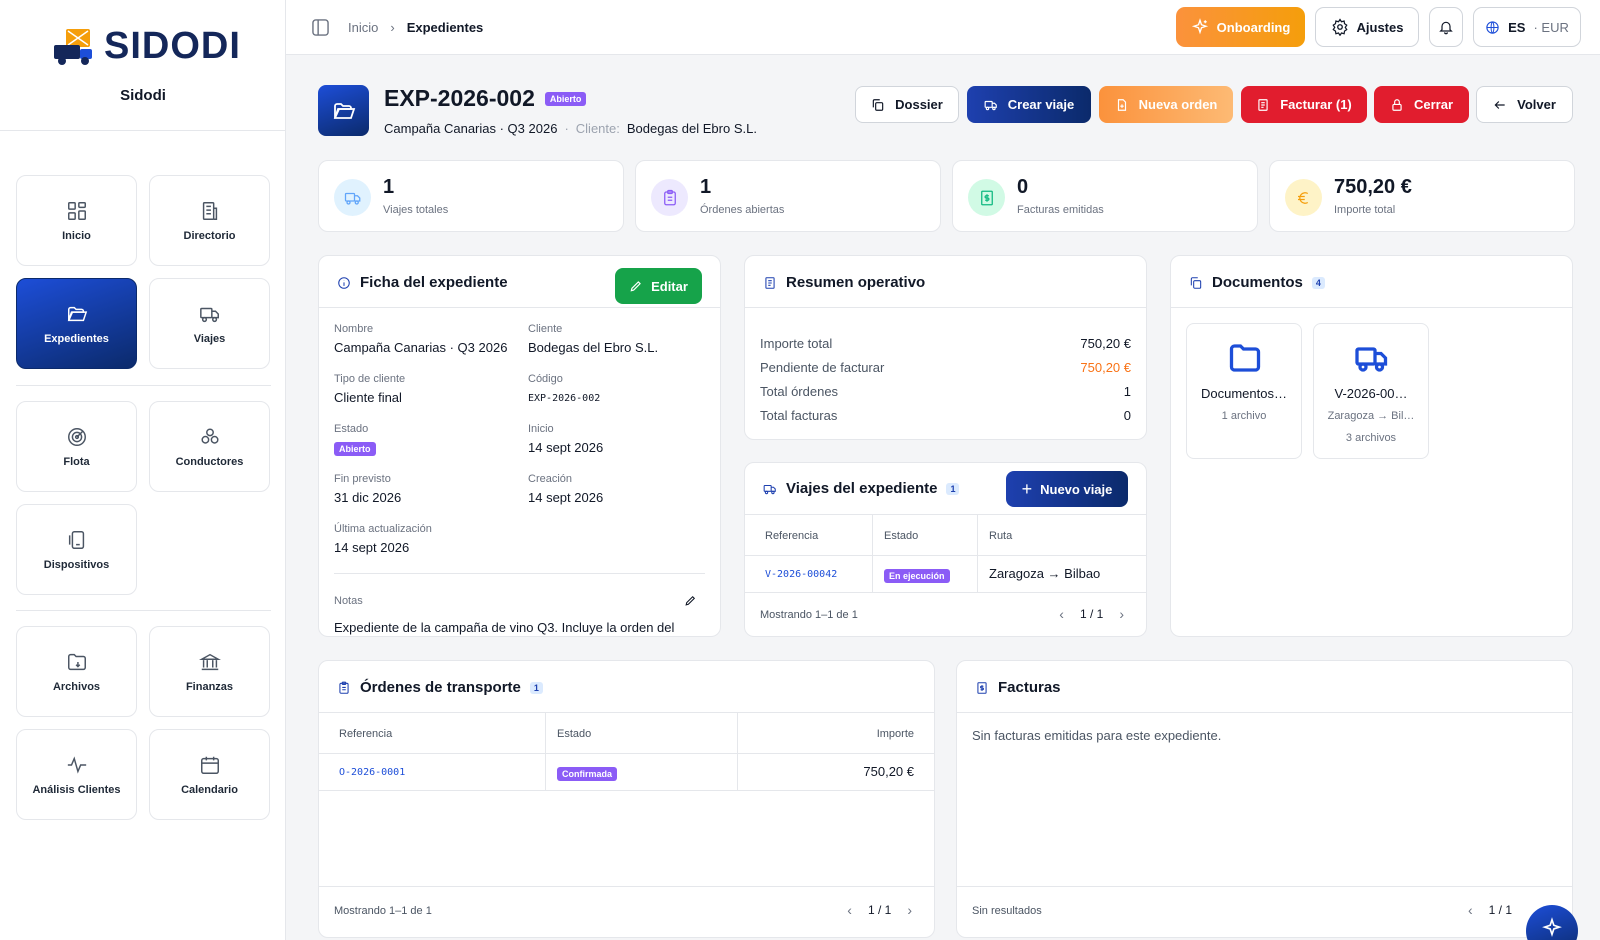  I want to click on summary-row: Total órdenes 1, so click(945, 394).